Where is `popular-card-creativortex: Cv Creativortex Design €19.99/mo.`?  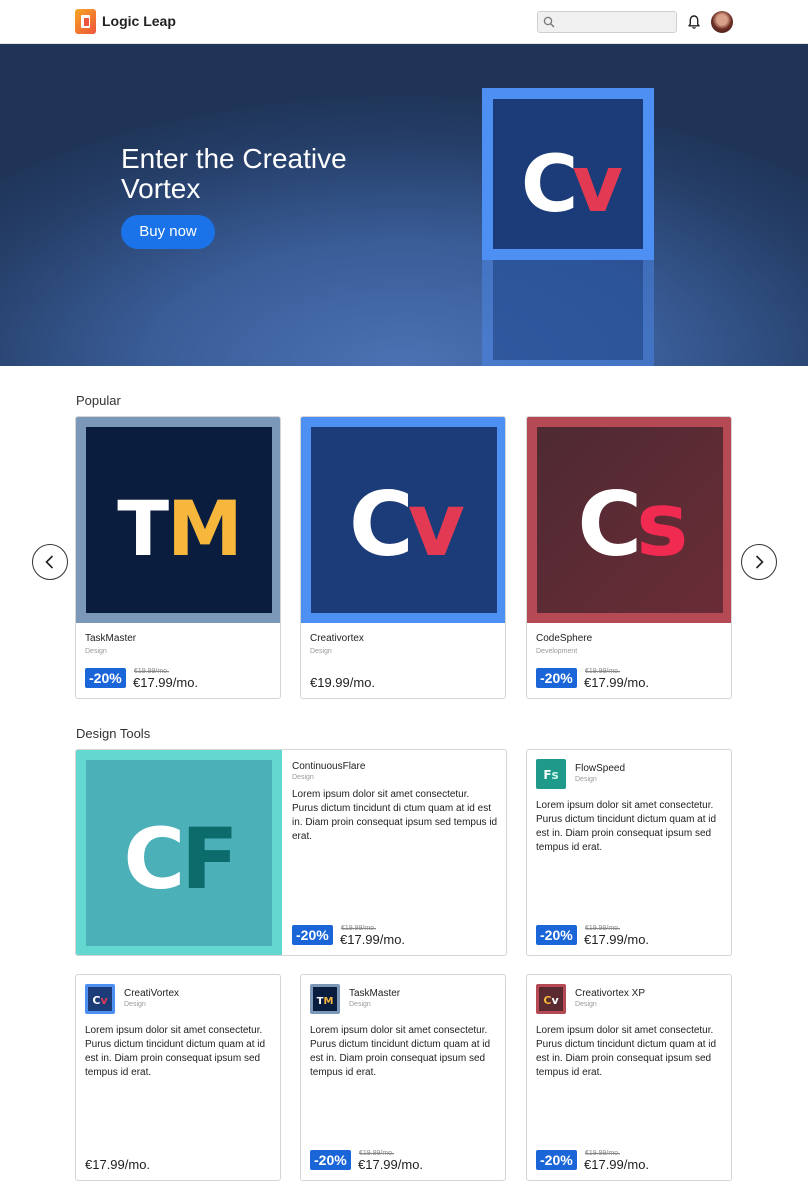
popular-card-creativortex: Cv Creativortex Design €19.99/mo. is located at coordinates (403, 557).